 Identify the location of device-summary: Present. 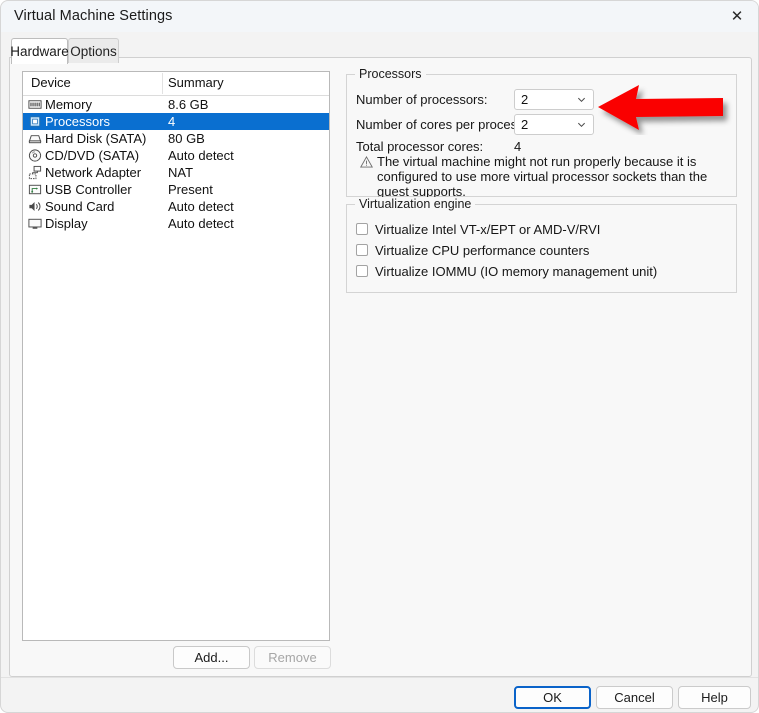
(190, 189).